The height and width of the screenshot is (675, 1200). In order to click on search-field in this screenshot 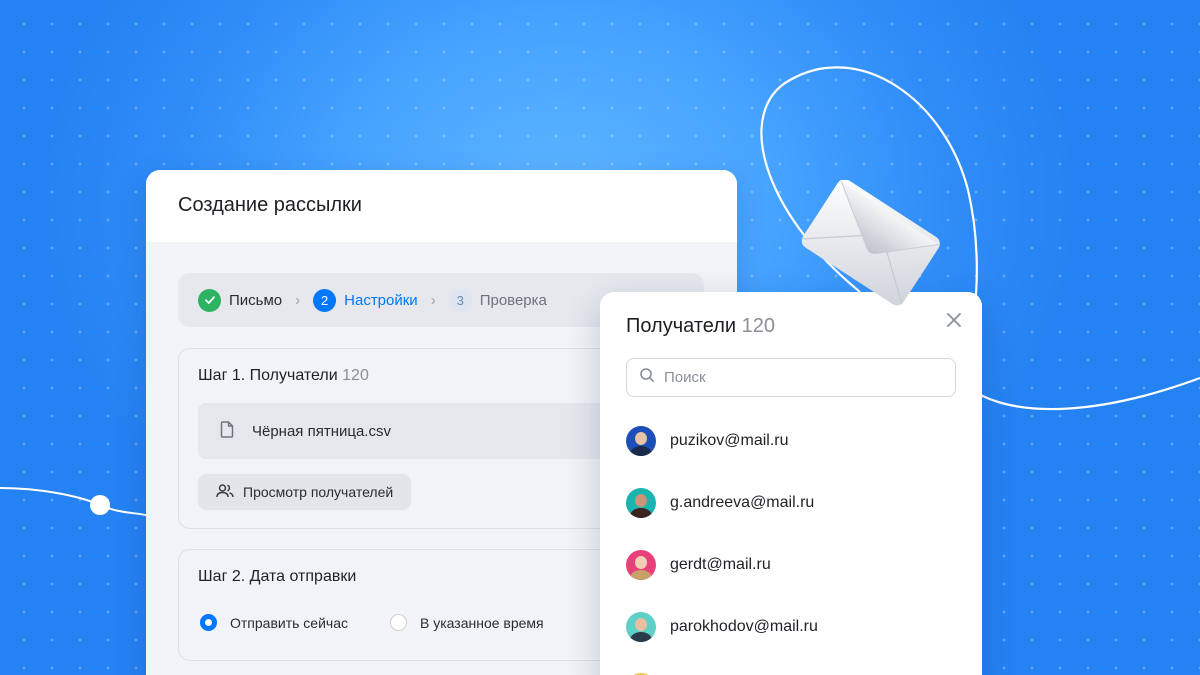, I will do `click(791, 377)`.